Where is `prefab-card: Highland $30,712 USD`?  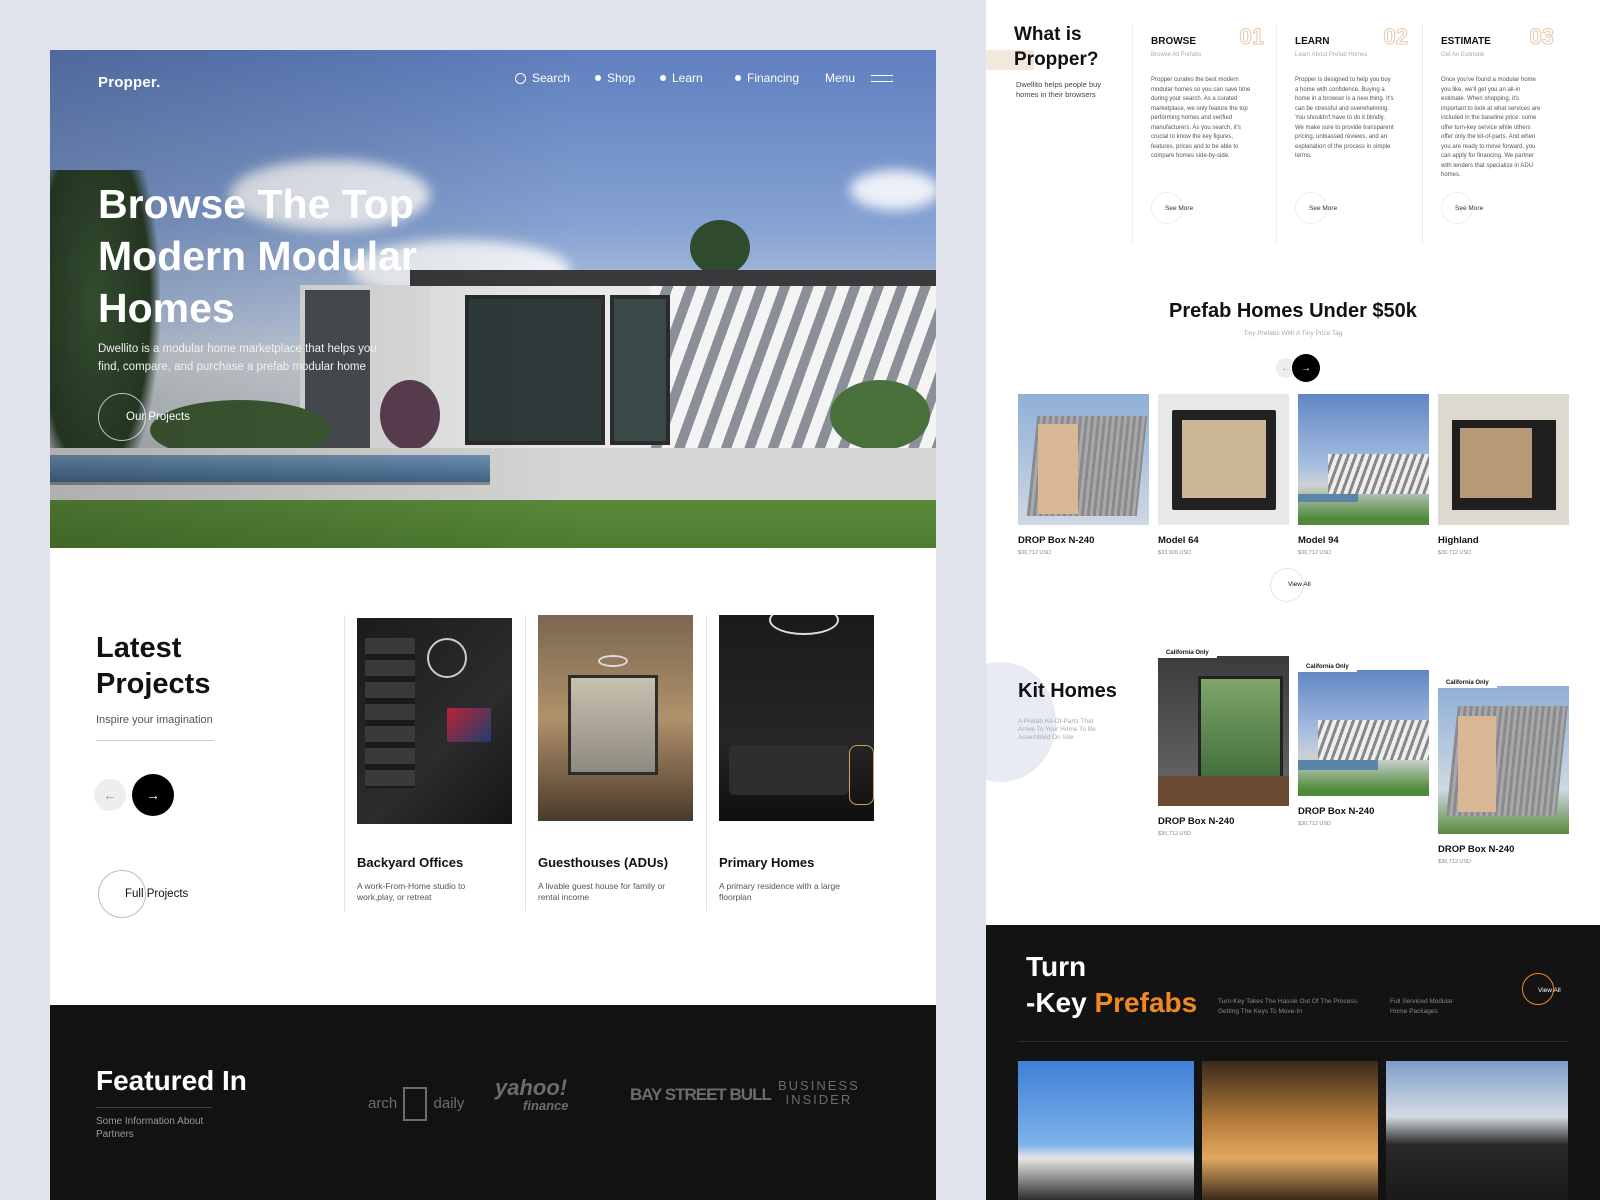 prefab-card: Highland $30,712 USD is located at coordinates (1503, 475).